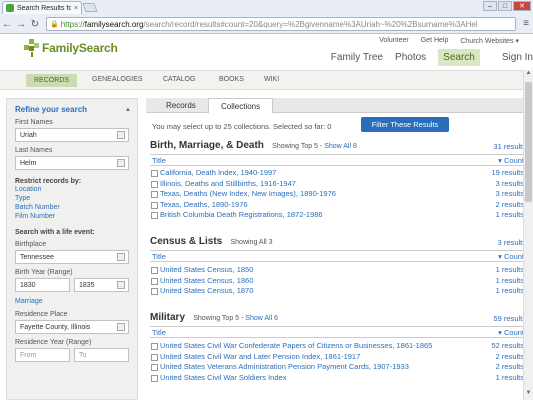 The image size is (533, 400). Describe the element at coordinates (489, 41) in the screenshot. I see `church-websites-link: Church Websites ▾` at that location.